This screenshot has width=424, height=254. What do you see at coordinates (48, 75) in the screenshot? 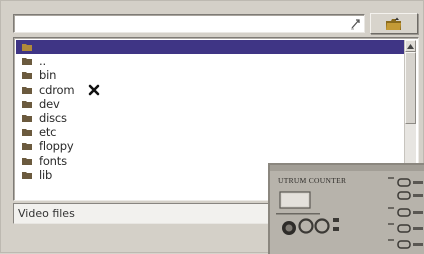
I see `list-item-label: bin` at bounding box center [48, 75].